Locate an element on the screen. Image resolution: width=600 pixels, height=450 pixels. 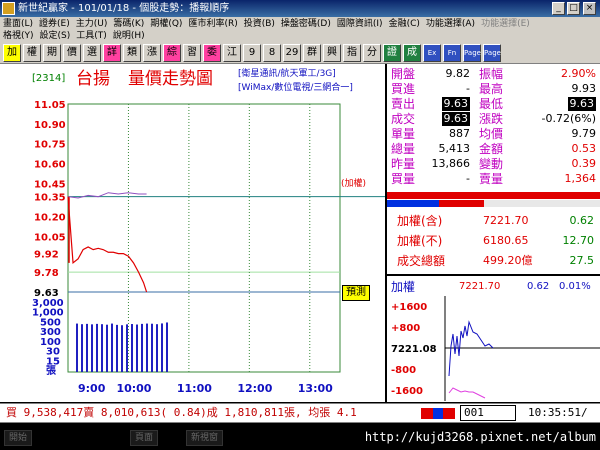
menu-item: 金融(C) is located at coordinates (404, 24).